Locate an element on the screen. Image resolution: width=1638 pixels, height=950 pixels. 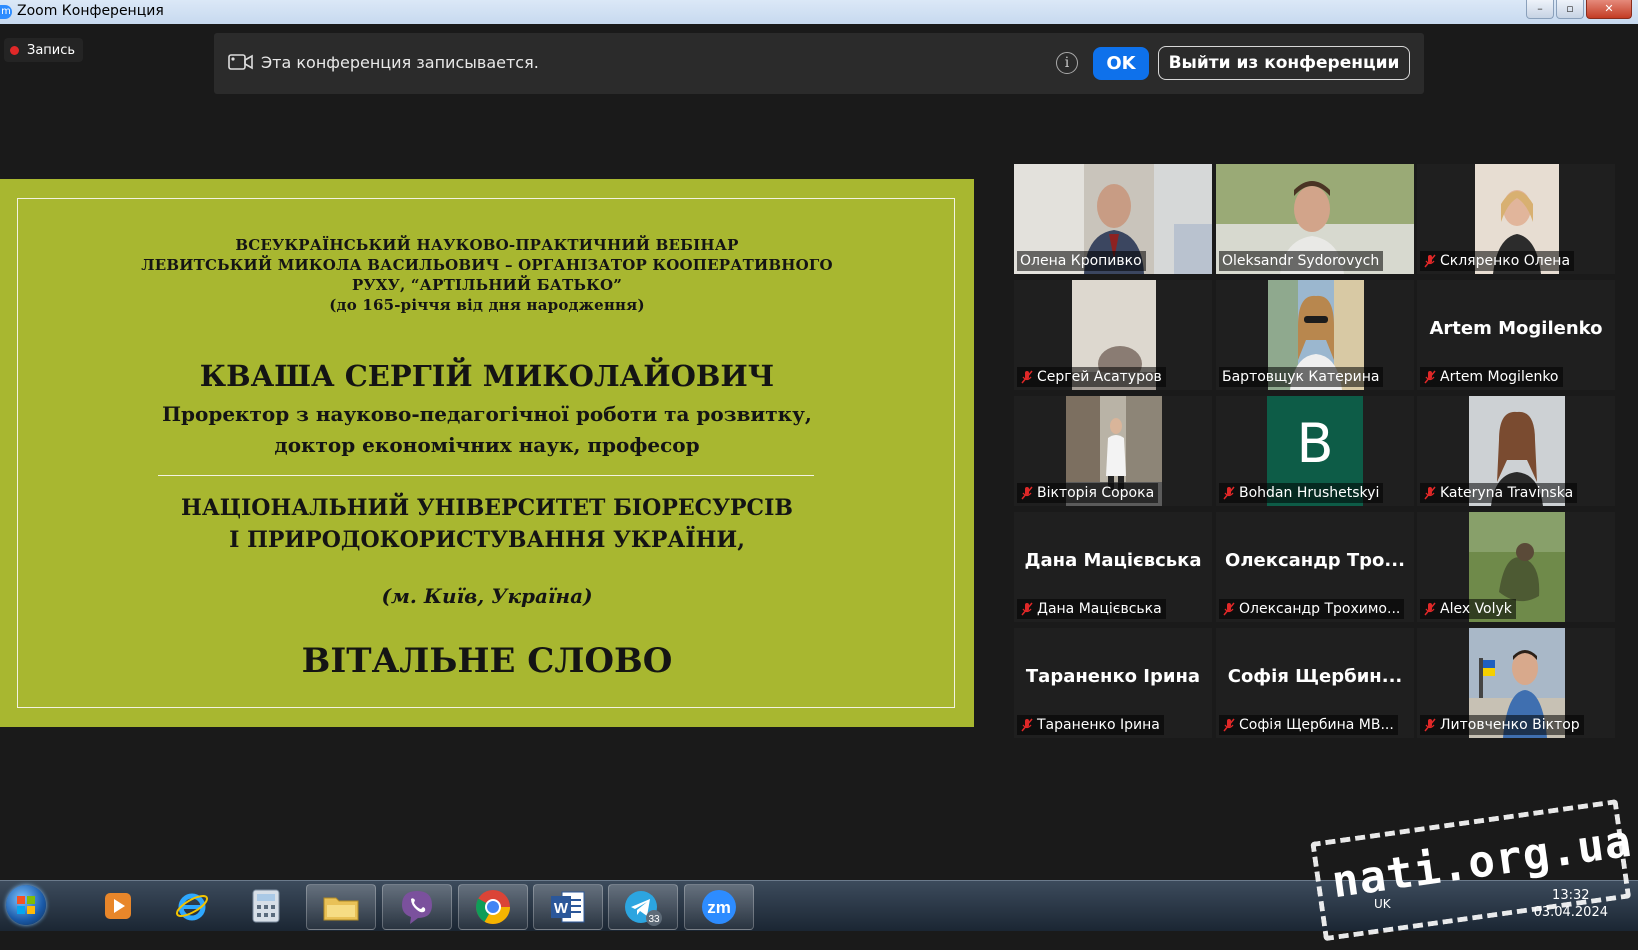
slide-header-line4: (до 165-річчя від дня народження) is located at coordinates (487, 305).